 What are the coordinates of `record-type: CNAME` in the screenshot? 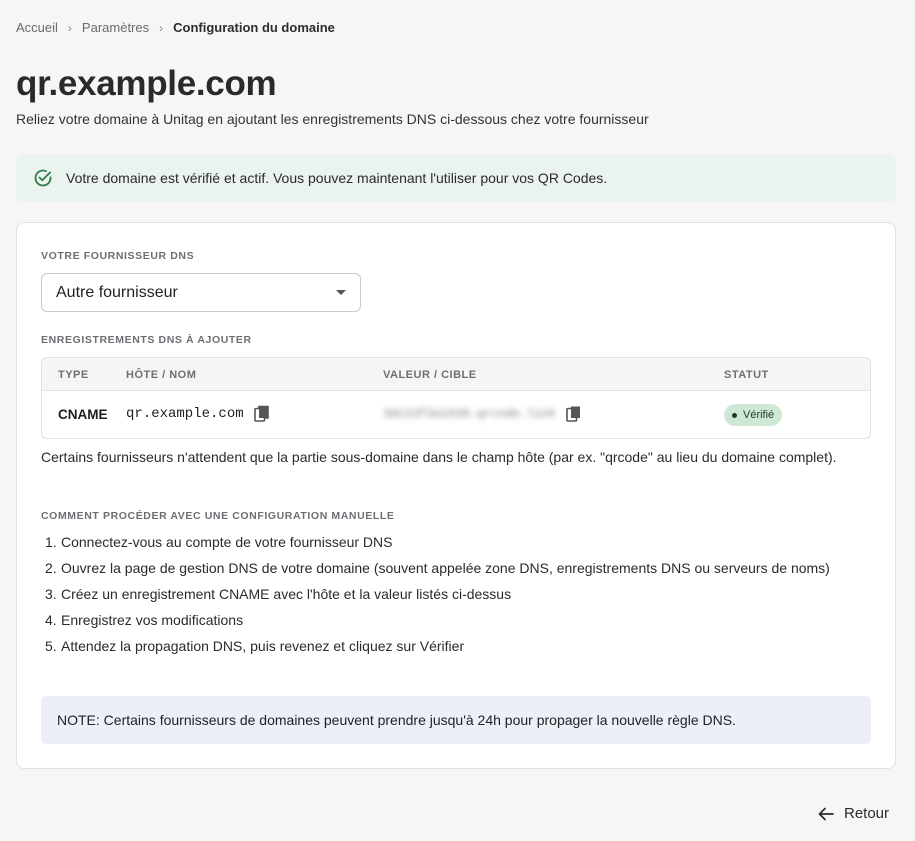 It's located at (83, 414).